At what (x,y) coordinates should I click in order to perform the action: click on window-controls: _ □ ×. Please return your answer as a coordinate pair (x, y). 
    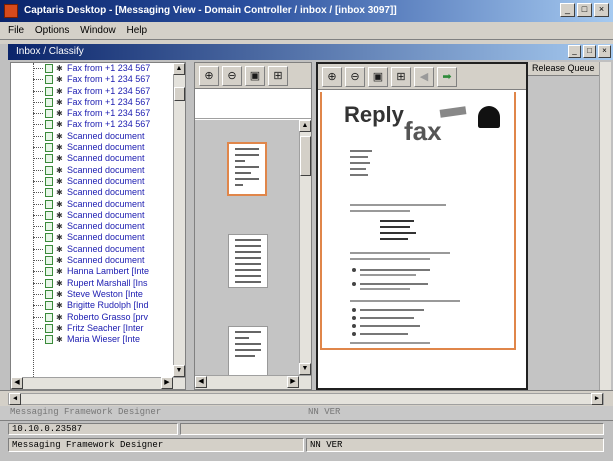
    Looking at the image, I should click on (584, 10).